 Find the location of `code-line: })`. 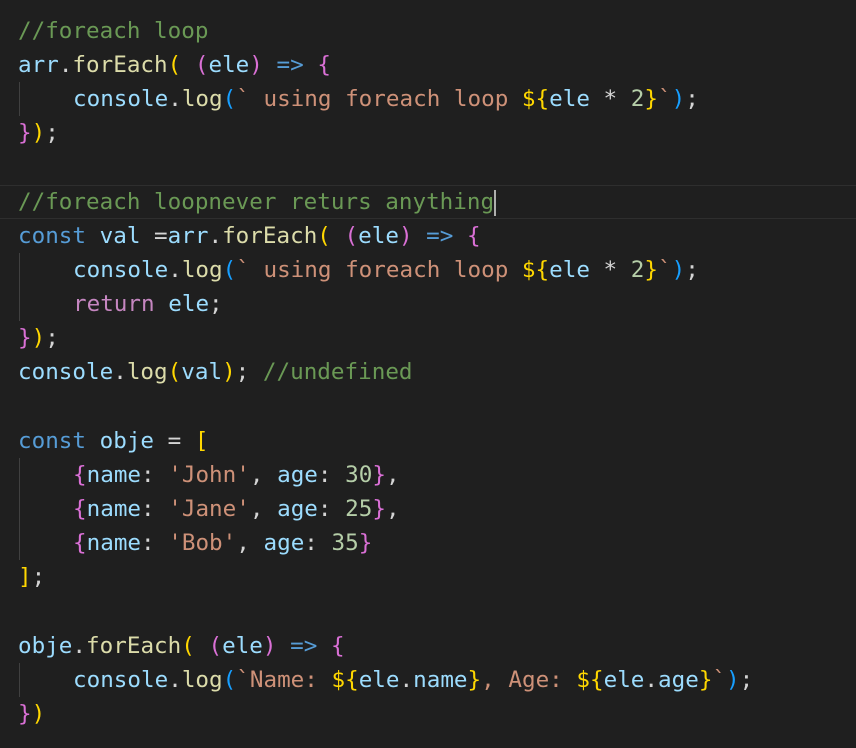

code-line: }) is located at coordinates (31, 714).